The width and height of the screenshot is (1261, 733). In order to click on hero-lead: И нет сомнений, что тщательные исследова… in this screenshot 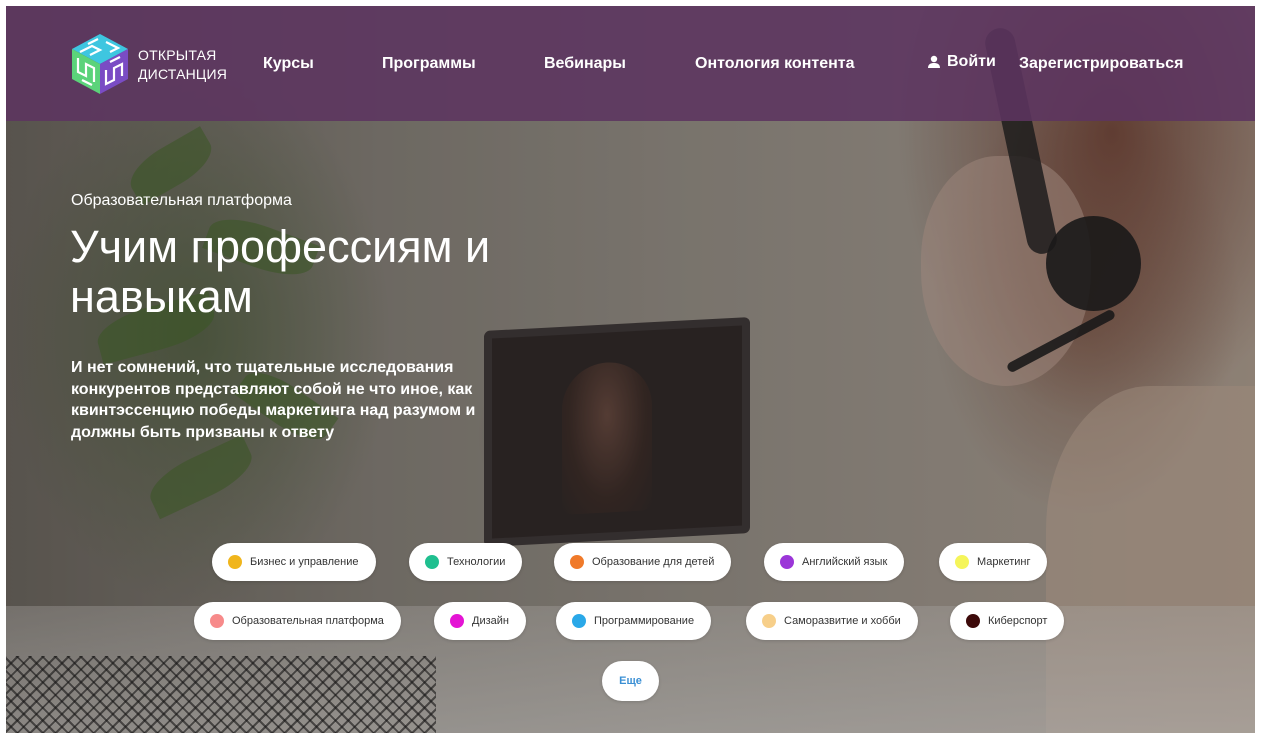, I will do `click(273, 400)`.